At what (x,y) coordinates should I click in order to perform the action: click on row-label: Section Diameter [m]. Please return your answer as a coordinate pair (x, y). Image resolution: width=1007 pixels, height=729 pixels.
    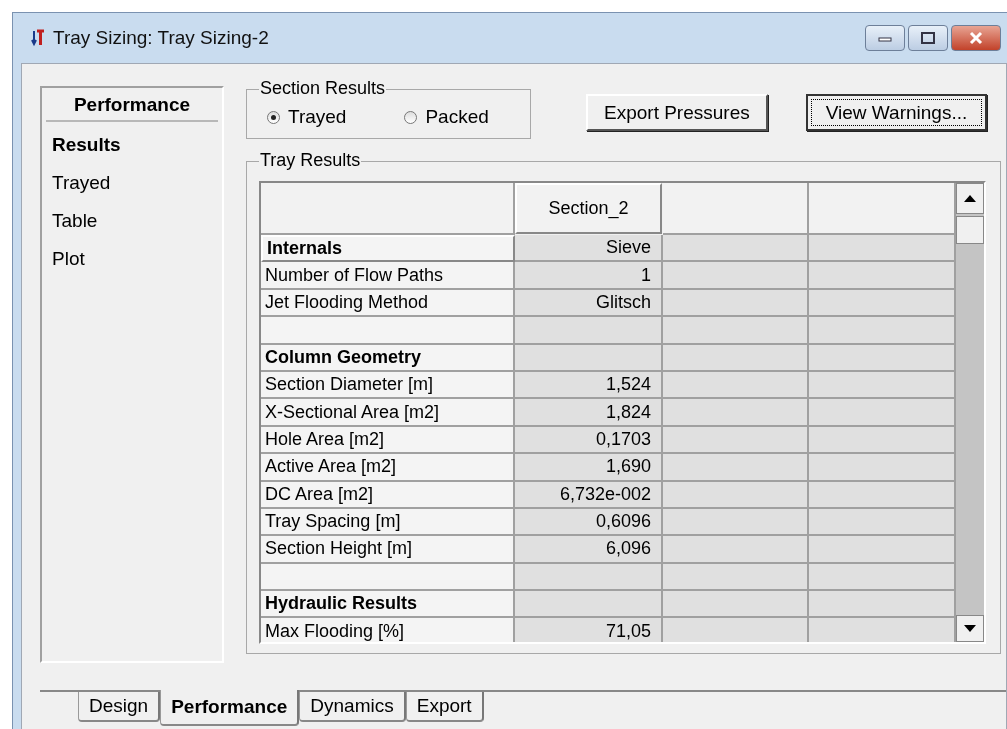
    Looking at the image, I should click on (388, 385).